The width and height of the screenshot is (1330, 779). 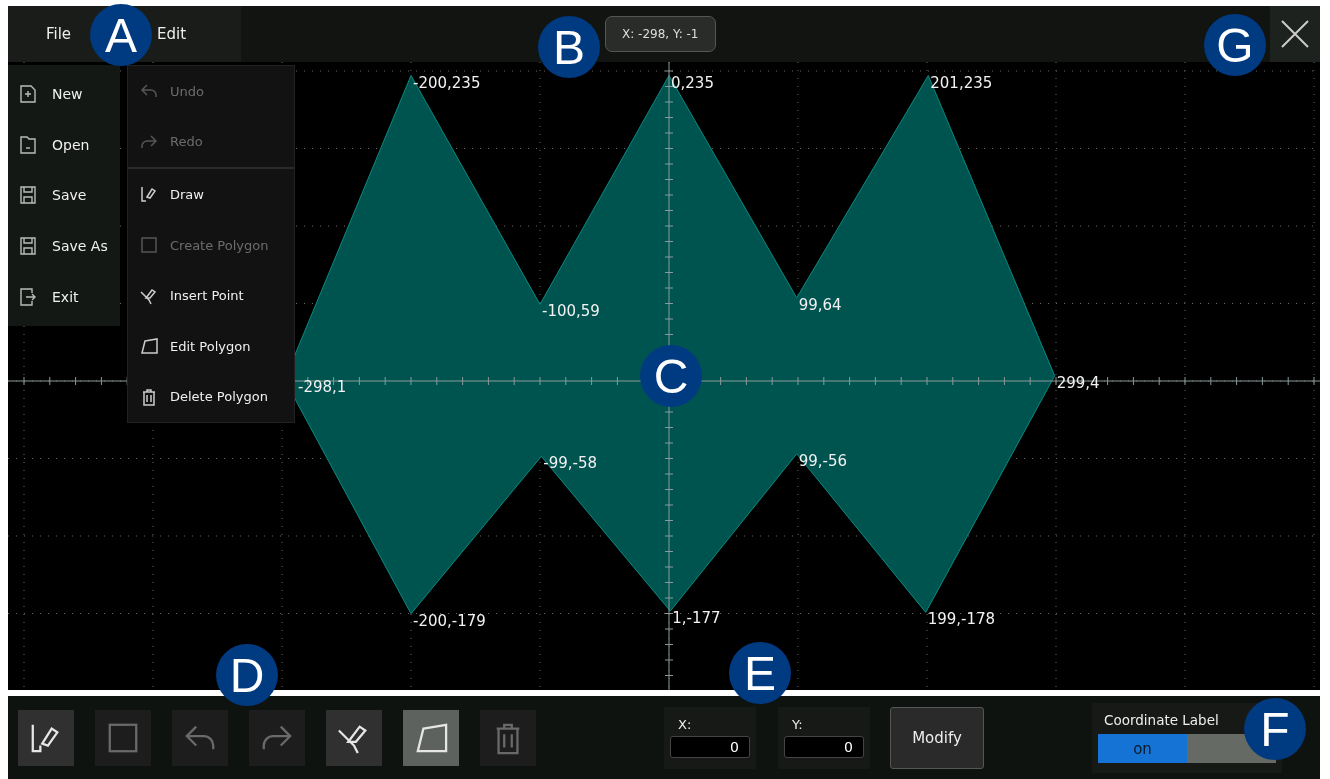 I want to click on vertex-label: -100,59, so click(x=571, y=311).